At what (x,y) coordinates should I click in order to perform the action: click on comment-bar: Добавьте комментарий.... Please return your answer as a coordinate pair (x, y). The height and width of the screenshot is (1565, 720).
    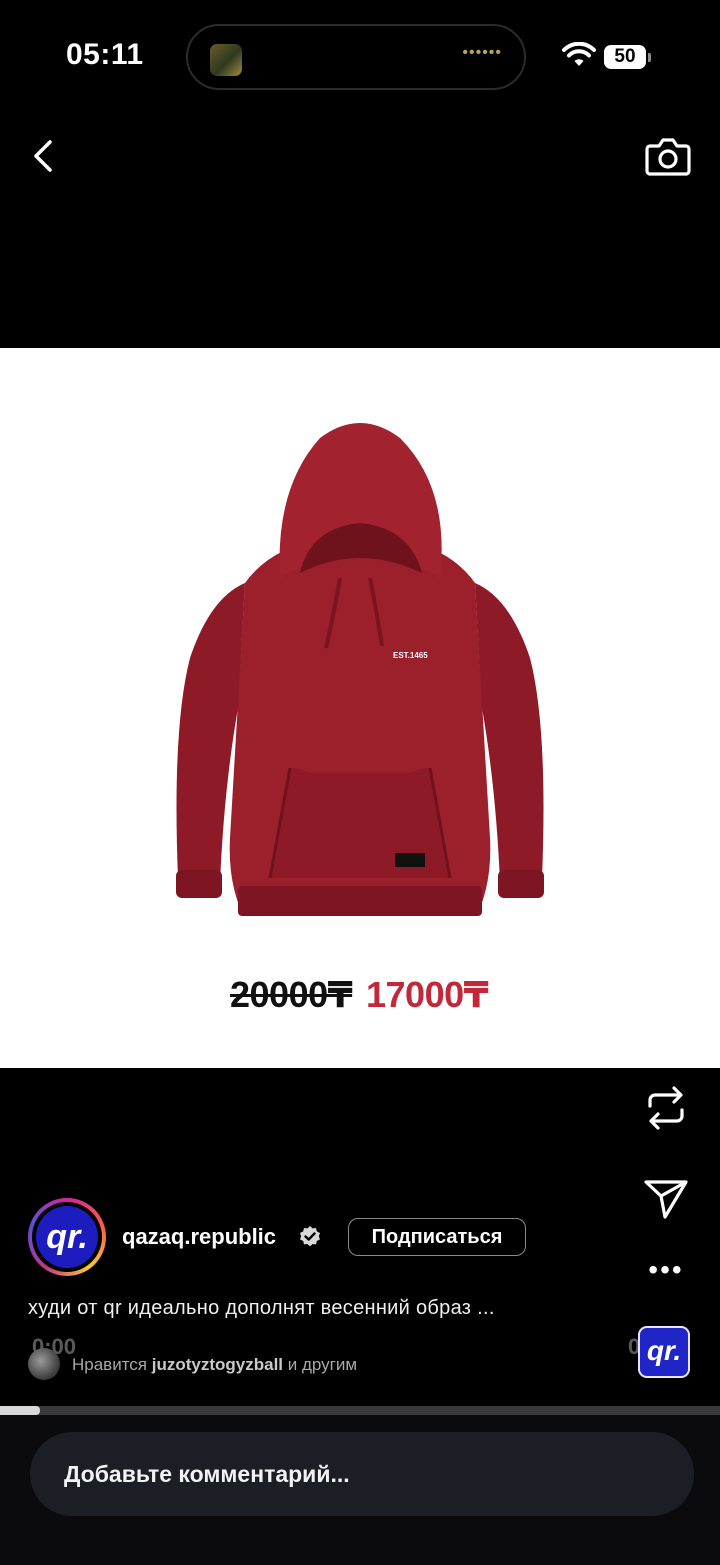
    Looking at the image, I should click on (360, 1490).